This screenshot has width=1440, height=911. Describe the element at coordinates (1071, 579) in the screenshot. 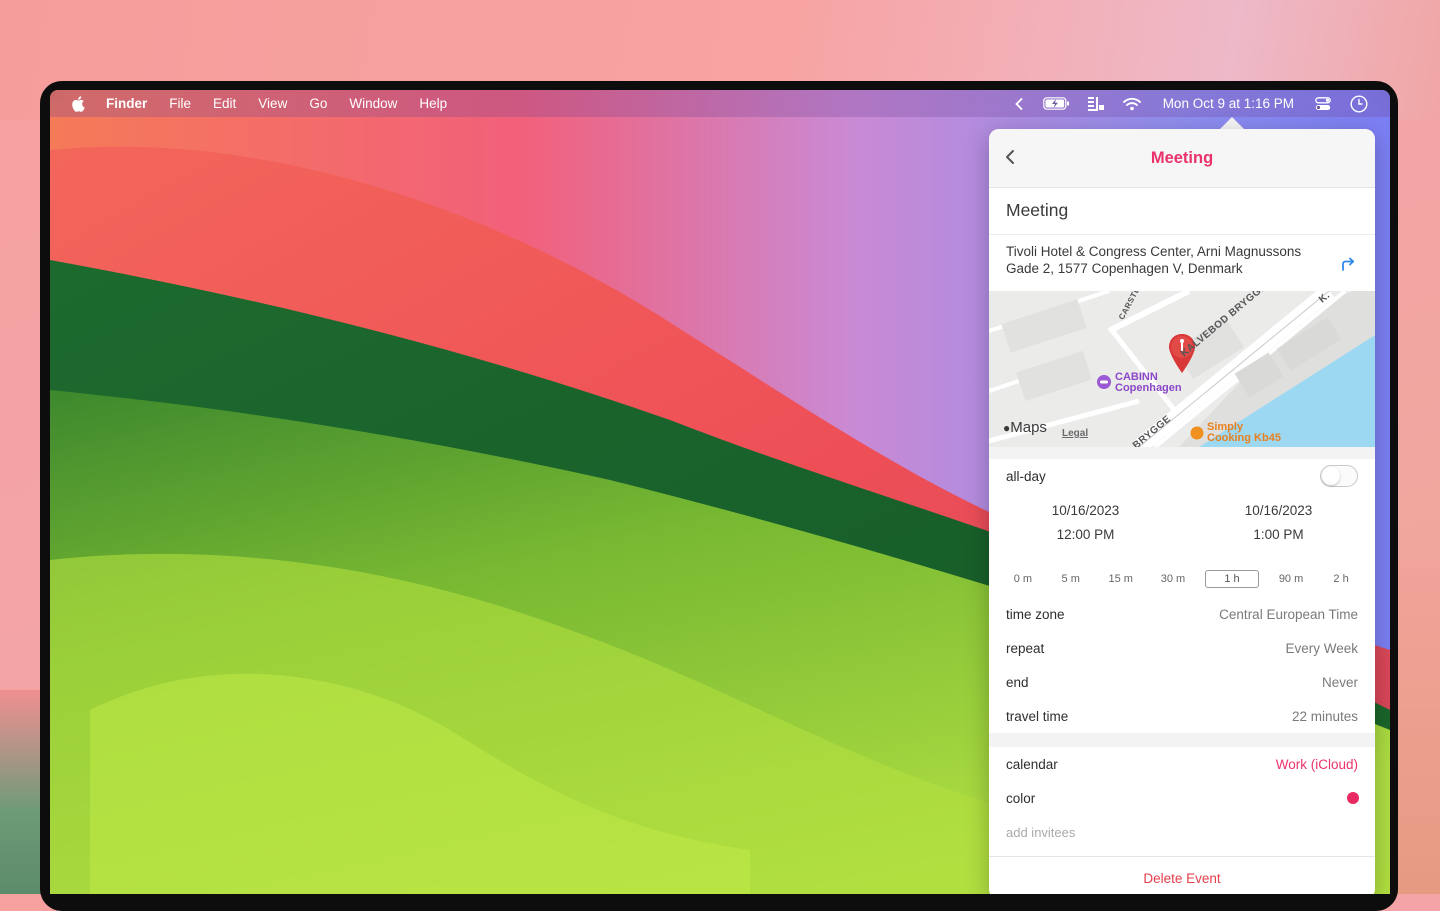

I see `duration-5m: 5 m` at that location.